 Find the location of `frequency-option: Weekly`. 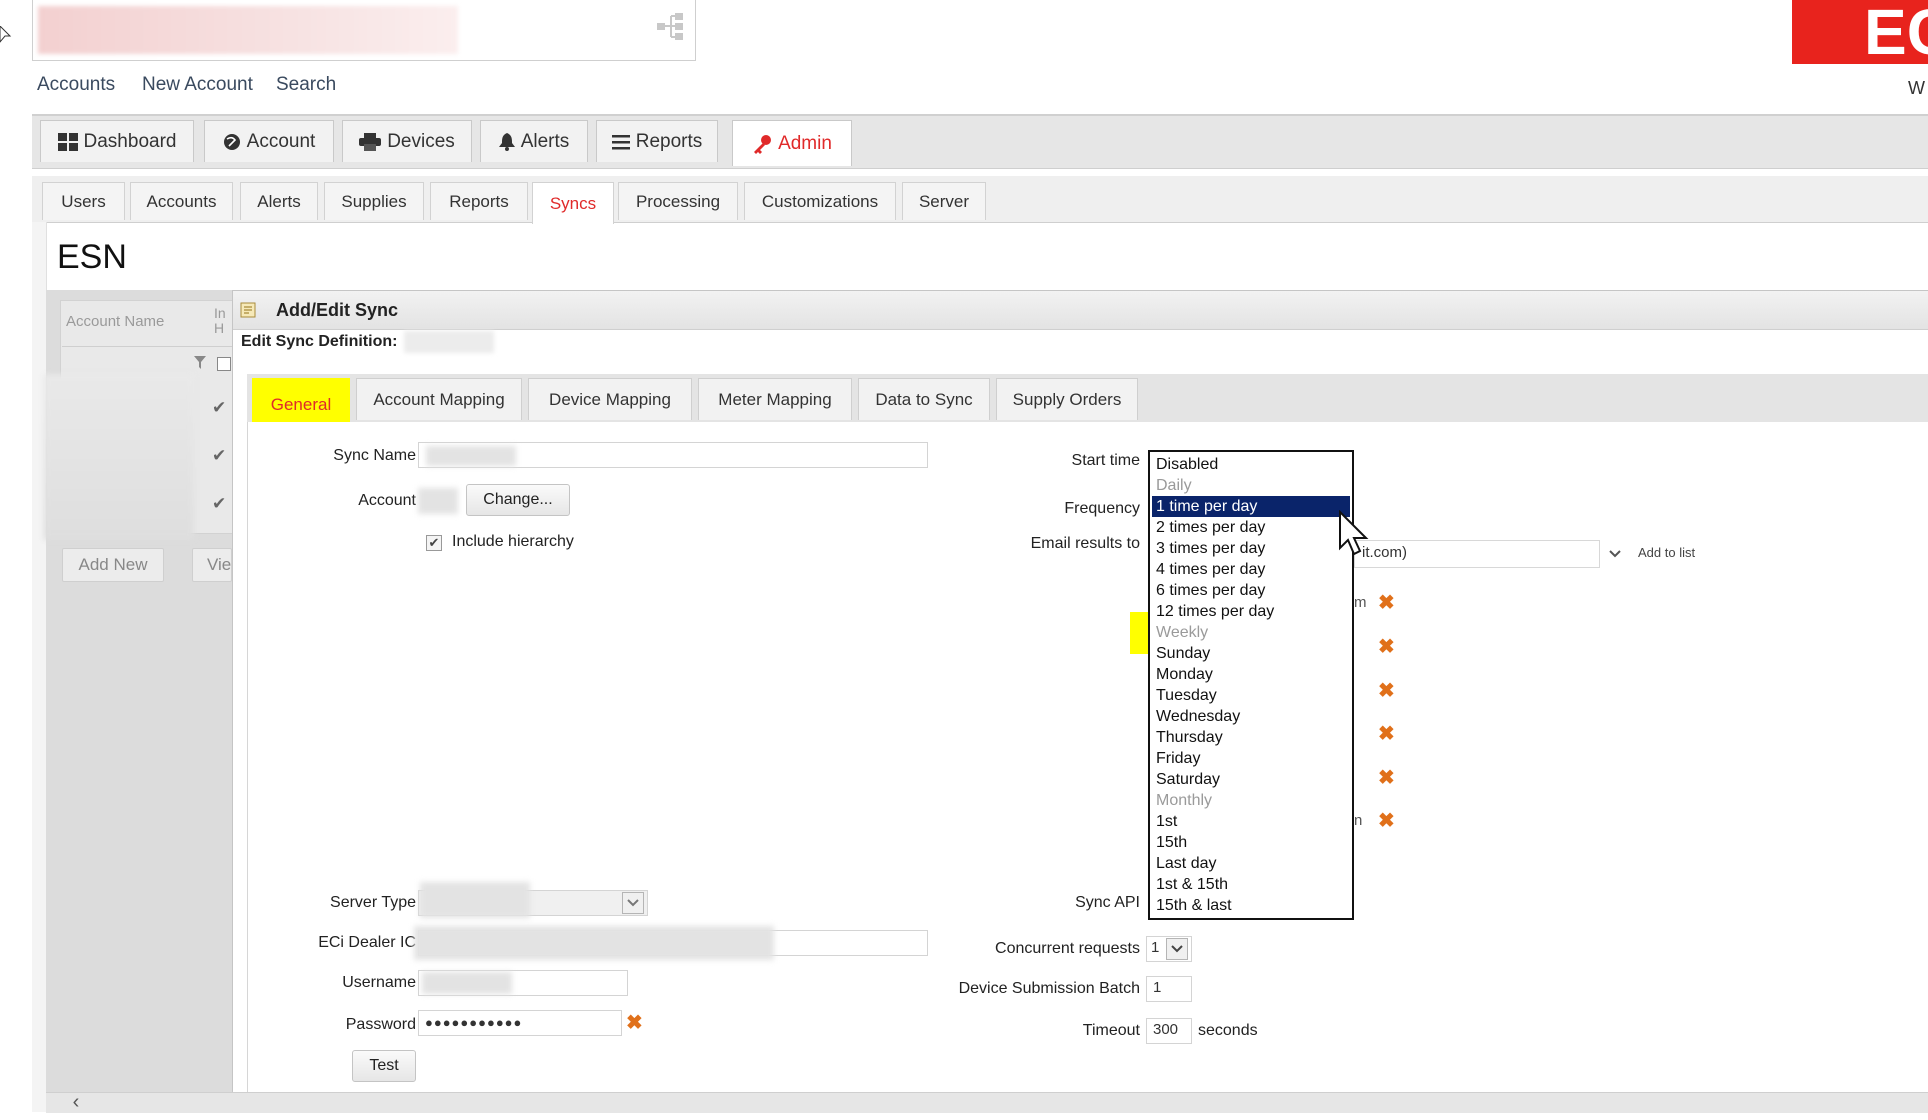

frequency-option: Weekly is located at coordinates (1182, 632).